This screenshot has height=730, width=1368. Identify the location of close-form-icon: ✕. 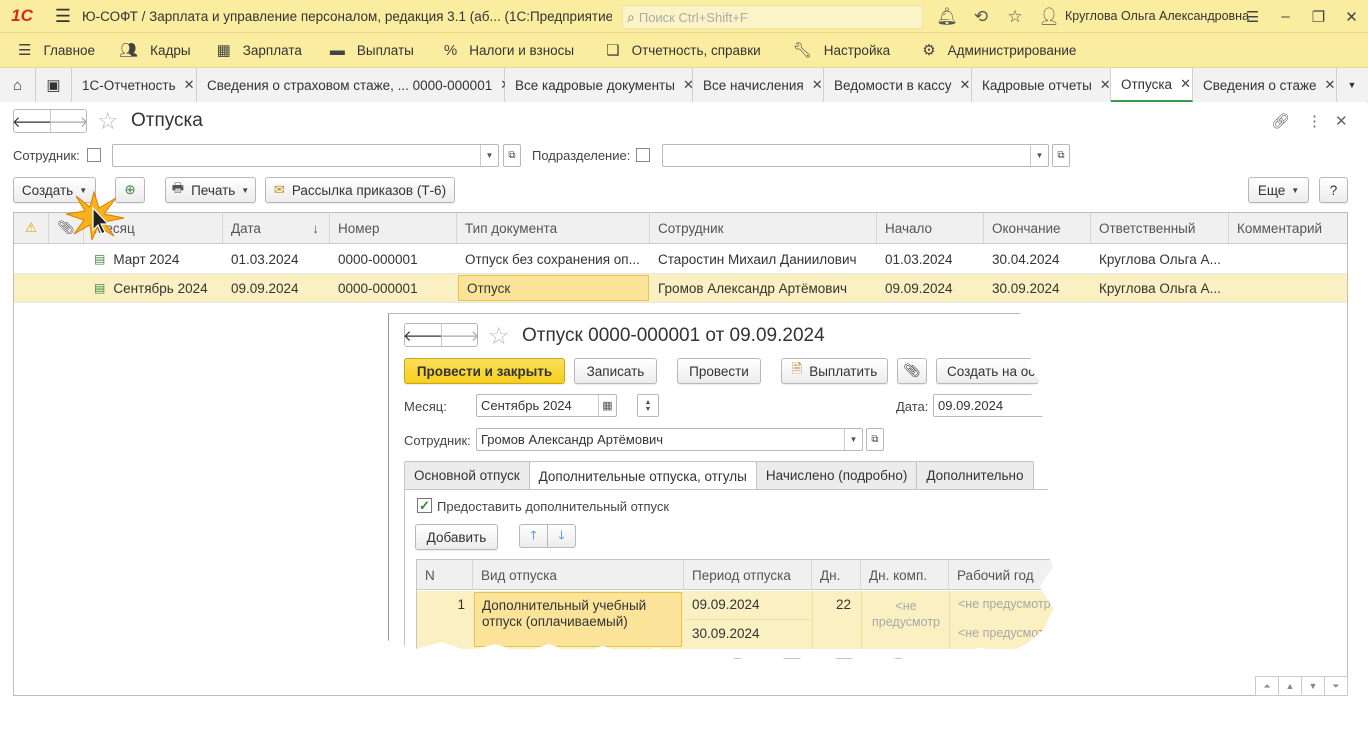
(1341, 121).